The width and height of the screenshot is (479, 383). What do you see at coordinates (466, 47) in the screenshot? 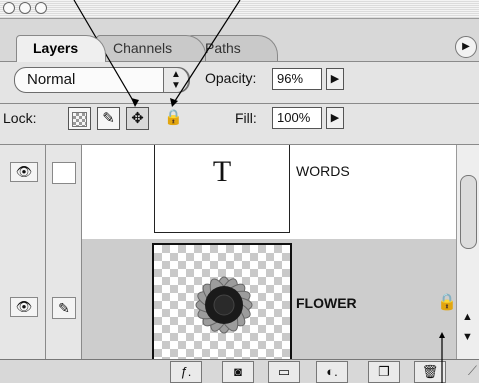
I see `panel-menu-button: ▶` at bounding box center [466, 47].